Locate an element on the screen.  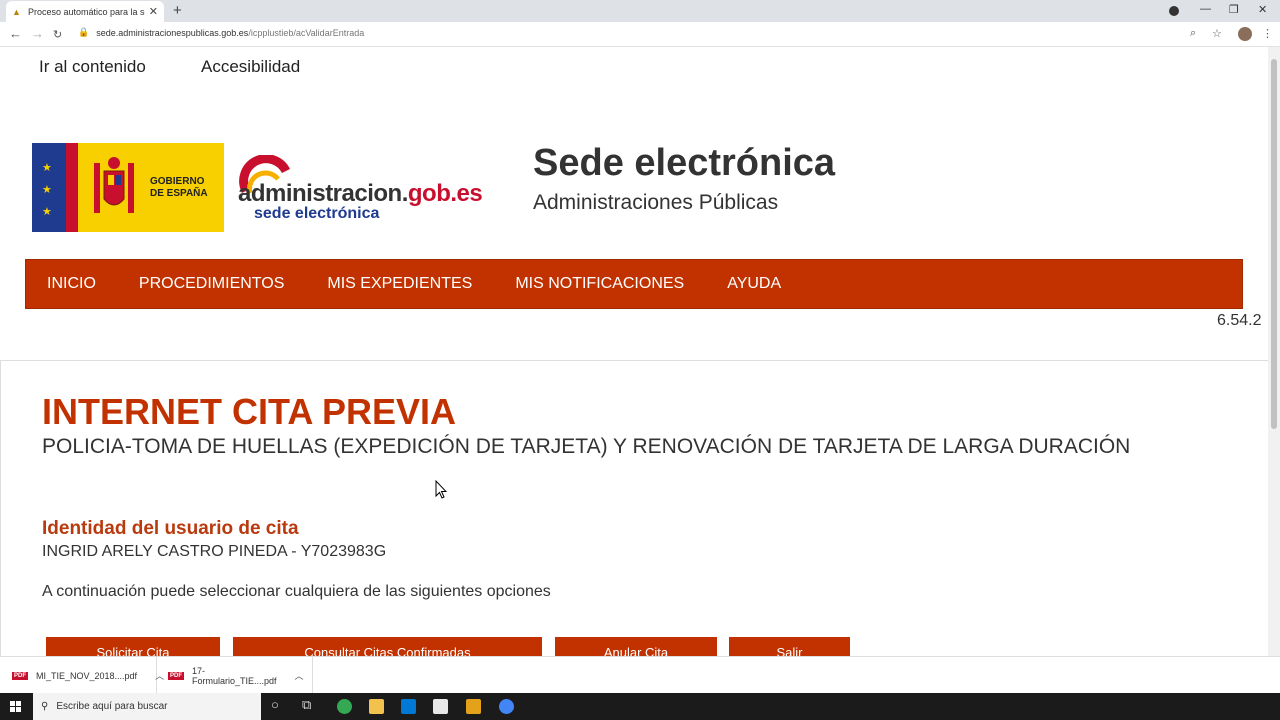
gobierno-de-espana-logo: GOBIERNO DE ESPAÑA is located at coordinates (151, 187).